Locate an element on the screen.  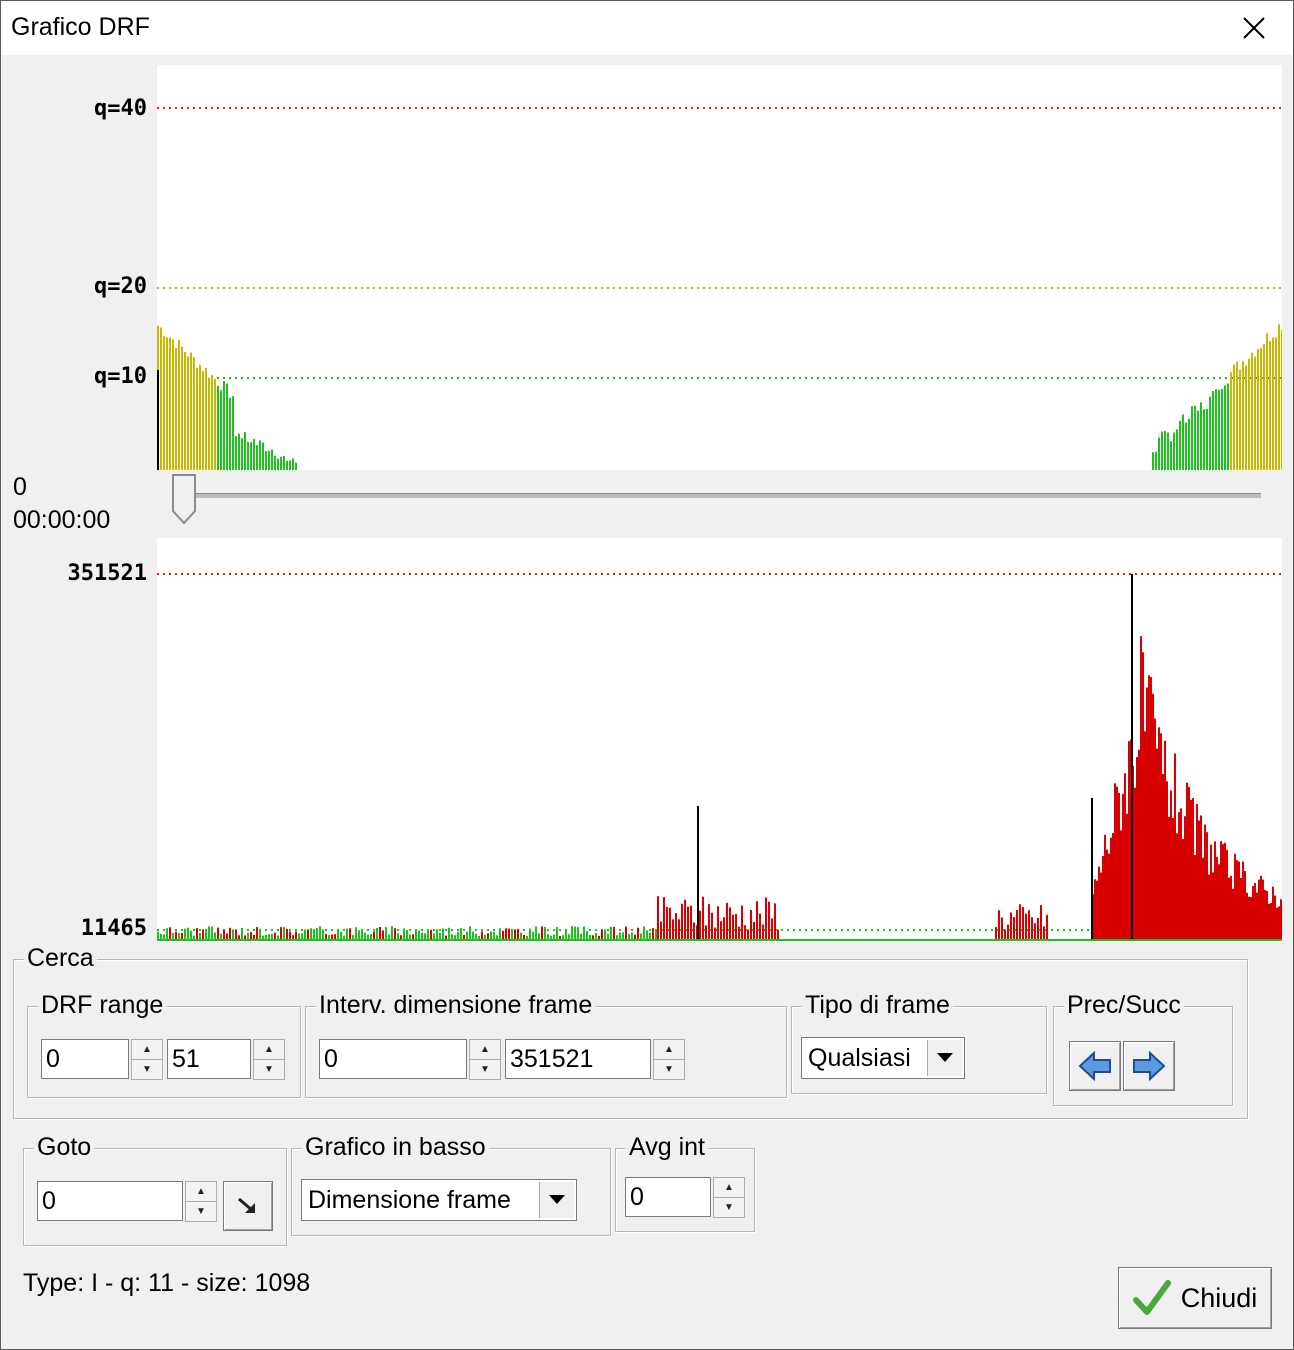
bottom-graph-select: Dimensione frame is located at coordinates (439, 1200).